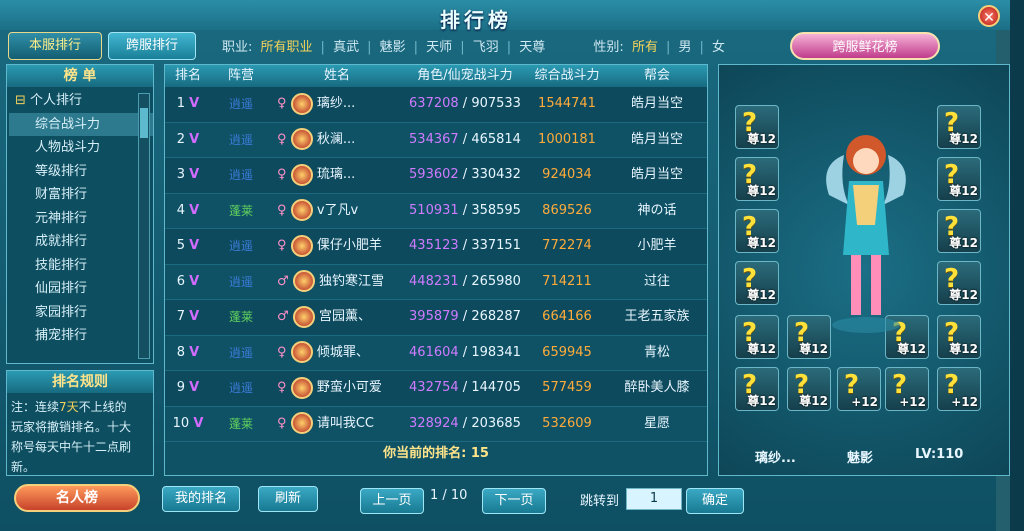 Image resolution: width=1024 pixels, height=531 pixels. Describe the element at coordinates (351, 281) in the screenshot. I see `player-name-text: 独钓寒江雪` at that location.